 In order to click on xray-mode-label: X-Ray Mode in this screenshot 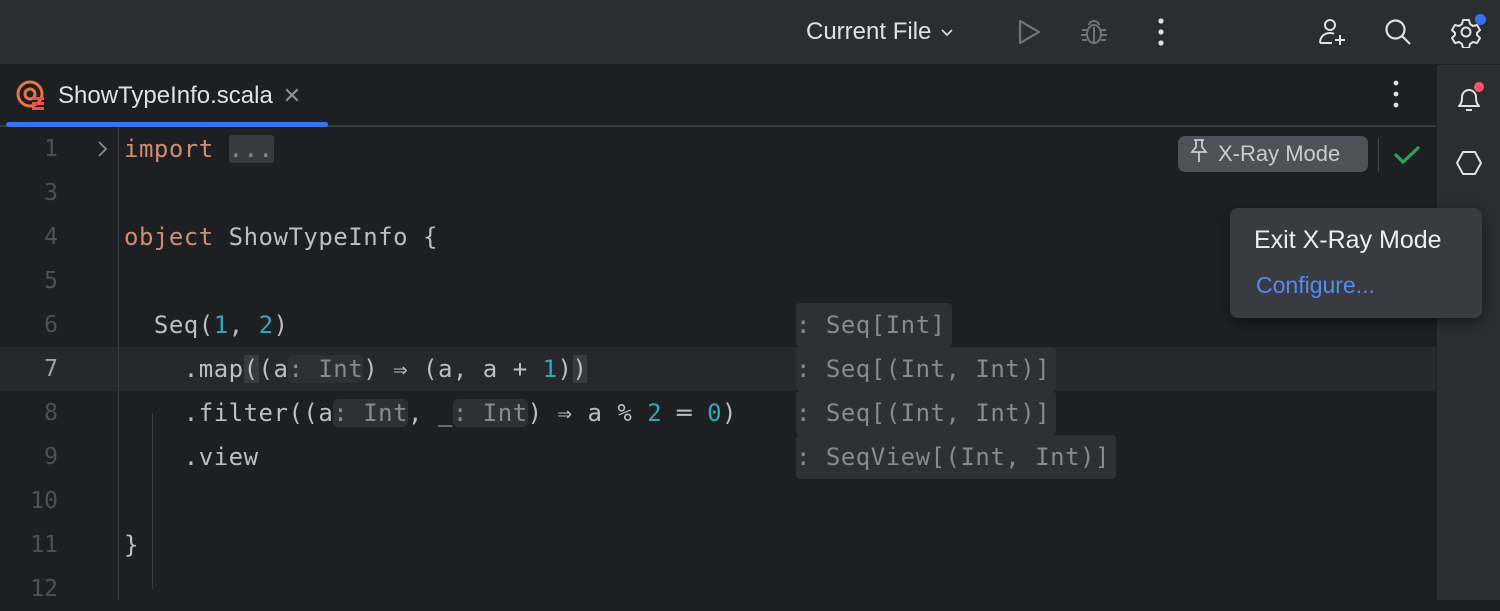, I will do `click(1279, 153)`.